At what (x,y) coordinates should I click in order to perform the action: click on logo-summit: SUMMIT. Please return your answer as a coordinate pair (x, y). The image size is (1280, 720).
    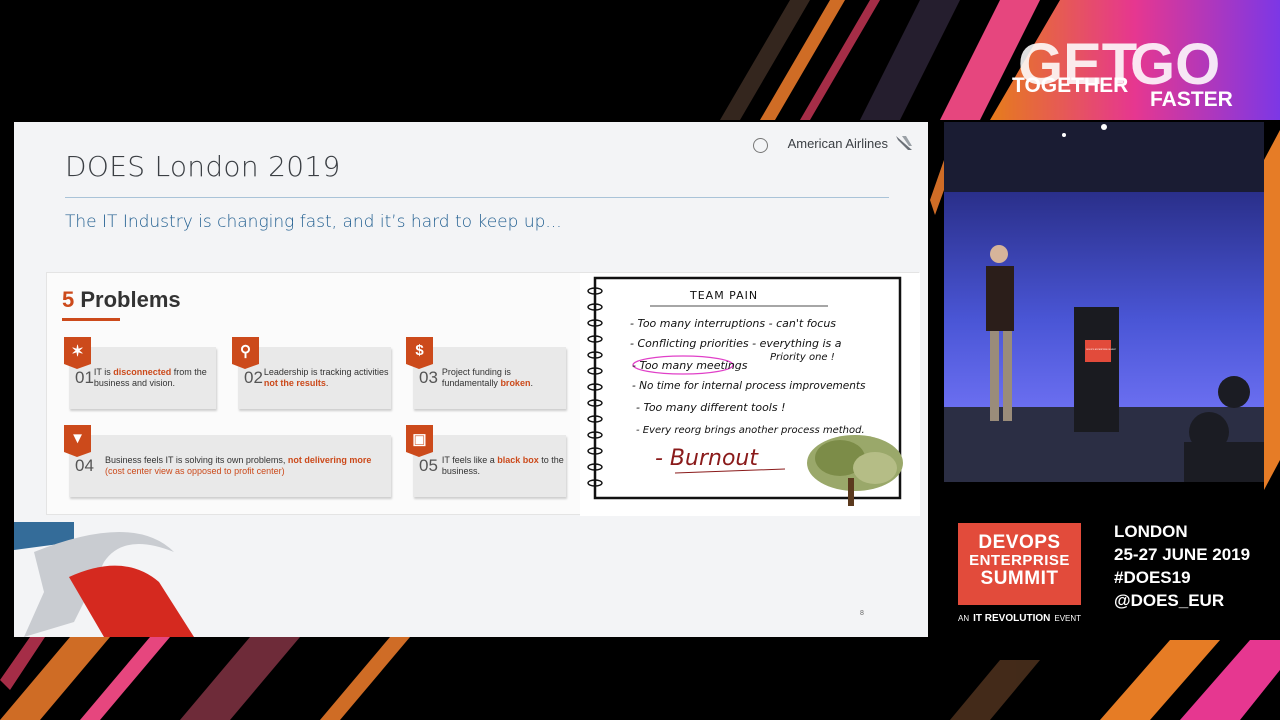
    Looking at the image, I should click on (1019, 578).